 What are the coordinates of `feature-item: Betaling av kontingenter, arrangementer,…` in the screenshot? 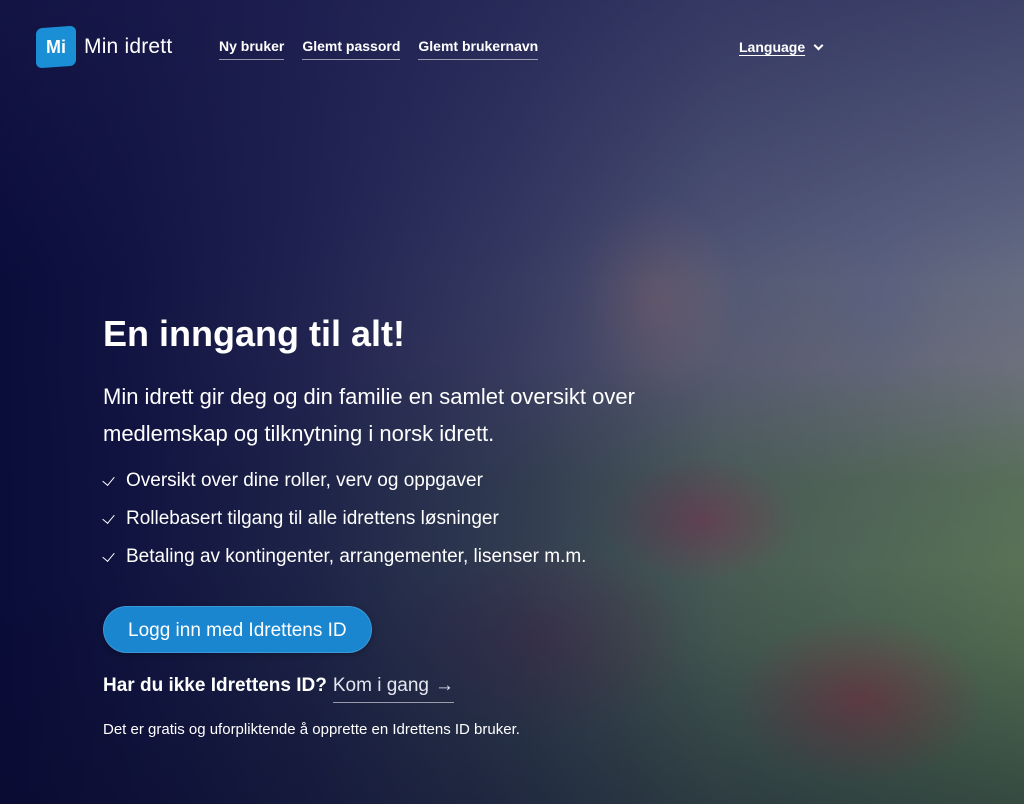 It's located at (412, 557).